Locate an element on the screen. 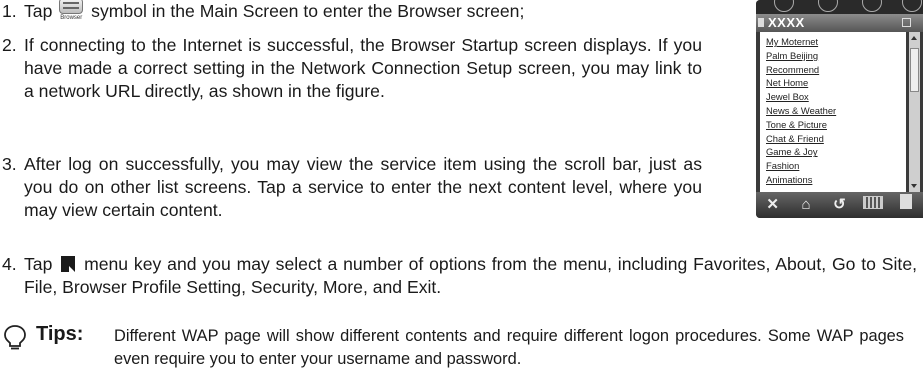 The height and width of the screenshot is (382, 923). menu-key-icon is located at coordinates (68, 264).